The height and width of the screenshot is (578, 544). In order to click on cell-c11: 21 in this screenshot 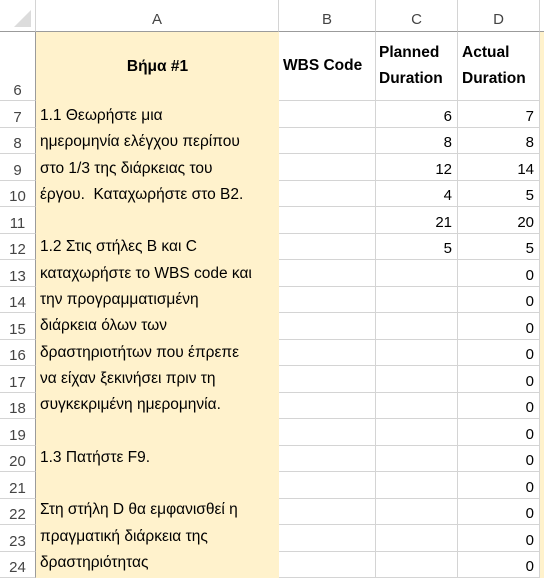, I will do `click(417, 220)`.